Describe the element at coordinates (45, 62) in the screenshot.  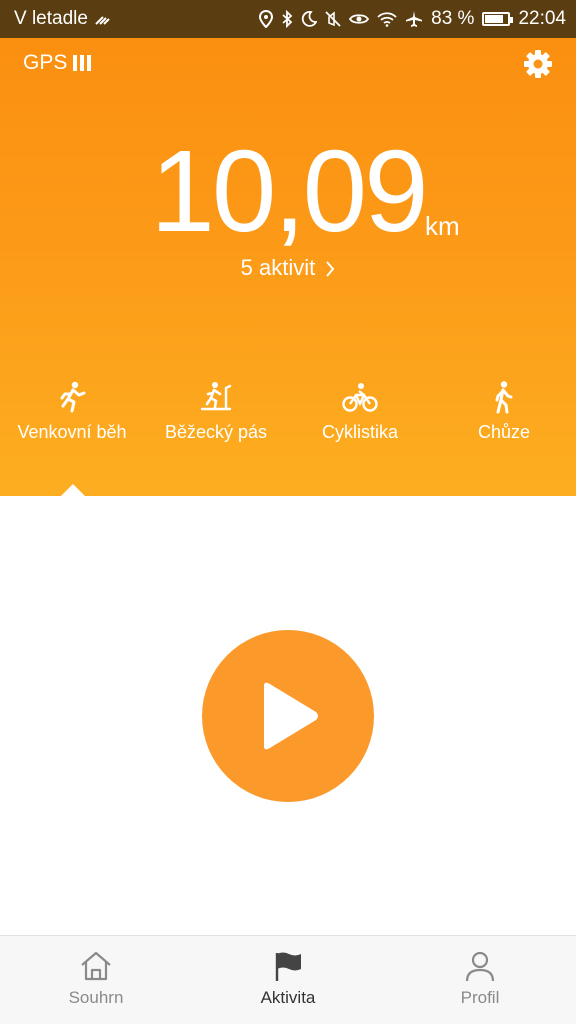
I see `gps-label: GPS` at that location.